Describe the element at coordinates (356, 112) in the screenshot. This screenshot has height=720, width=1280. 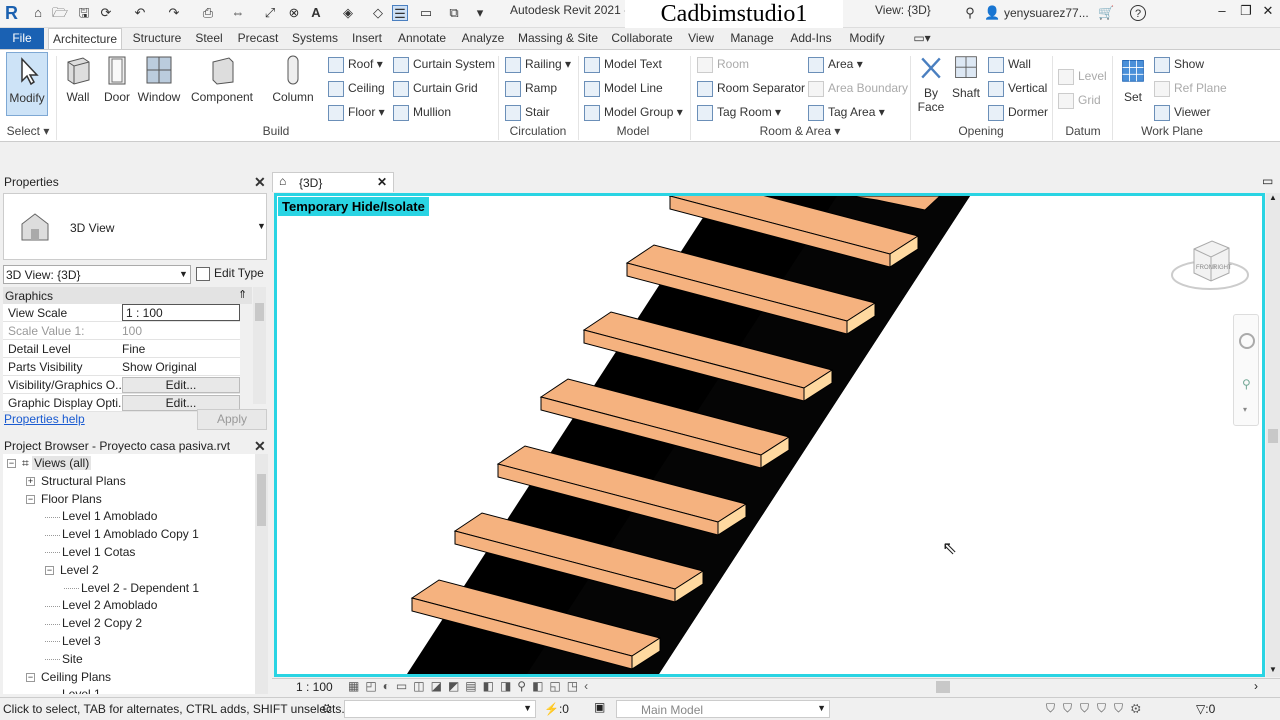
I see `floor-button: Floor ▾` at that location.